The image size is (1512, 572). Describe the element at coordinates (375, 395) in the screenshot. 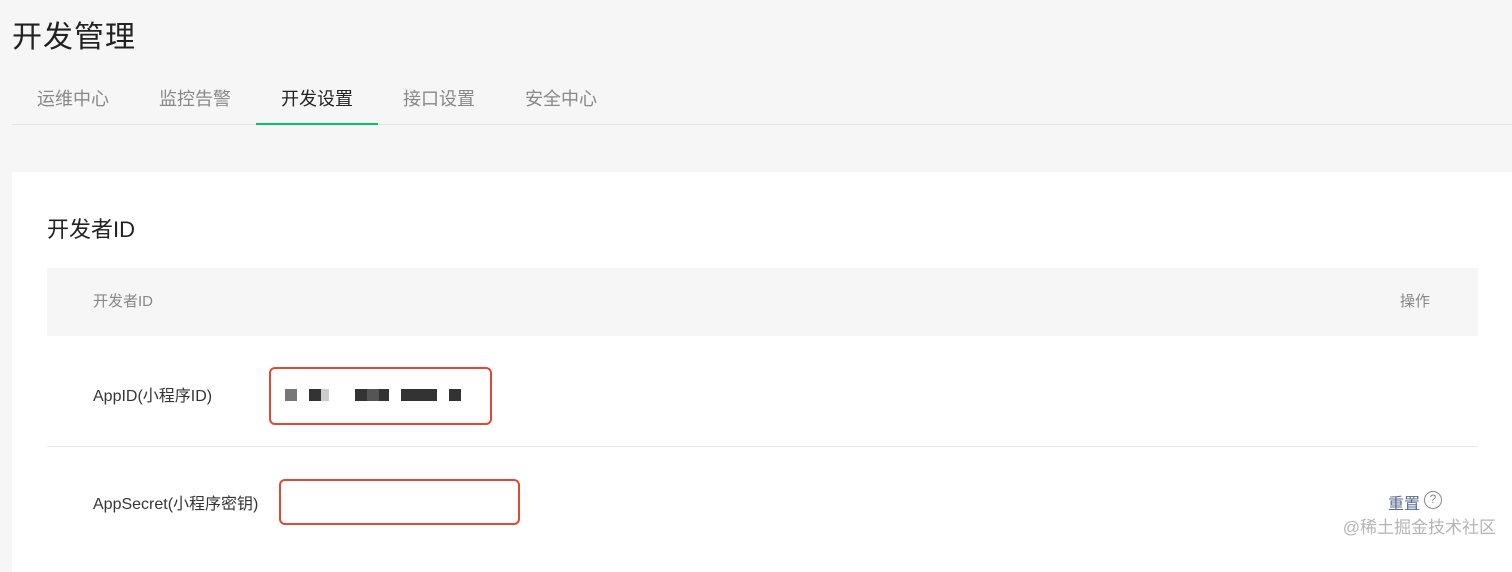

I see `appid-value-redacted` at that location.